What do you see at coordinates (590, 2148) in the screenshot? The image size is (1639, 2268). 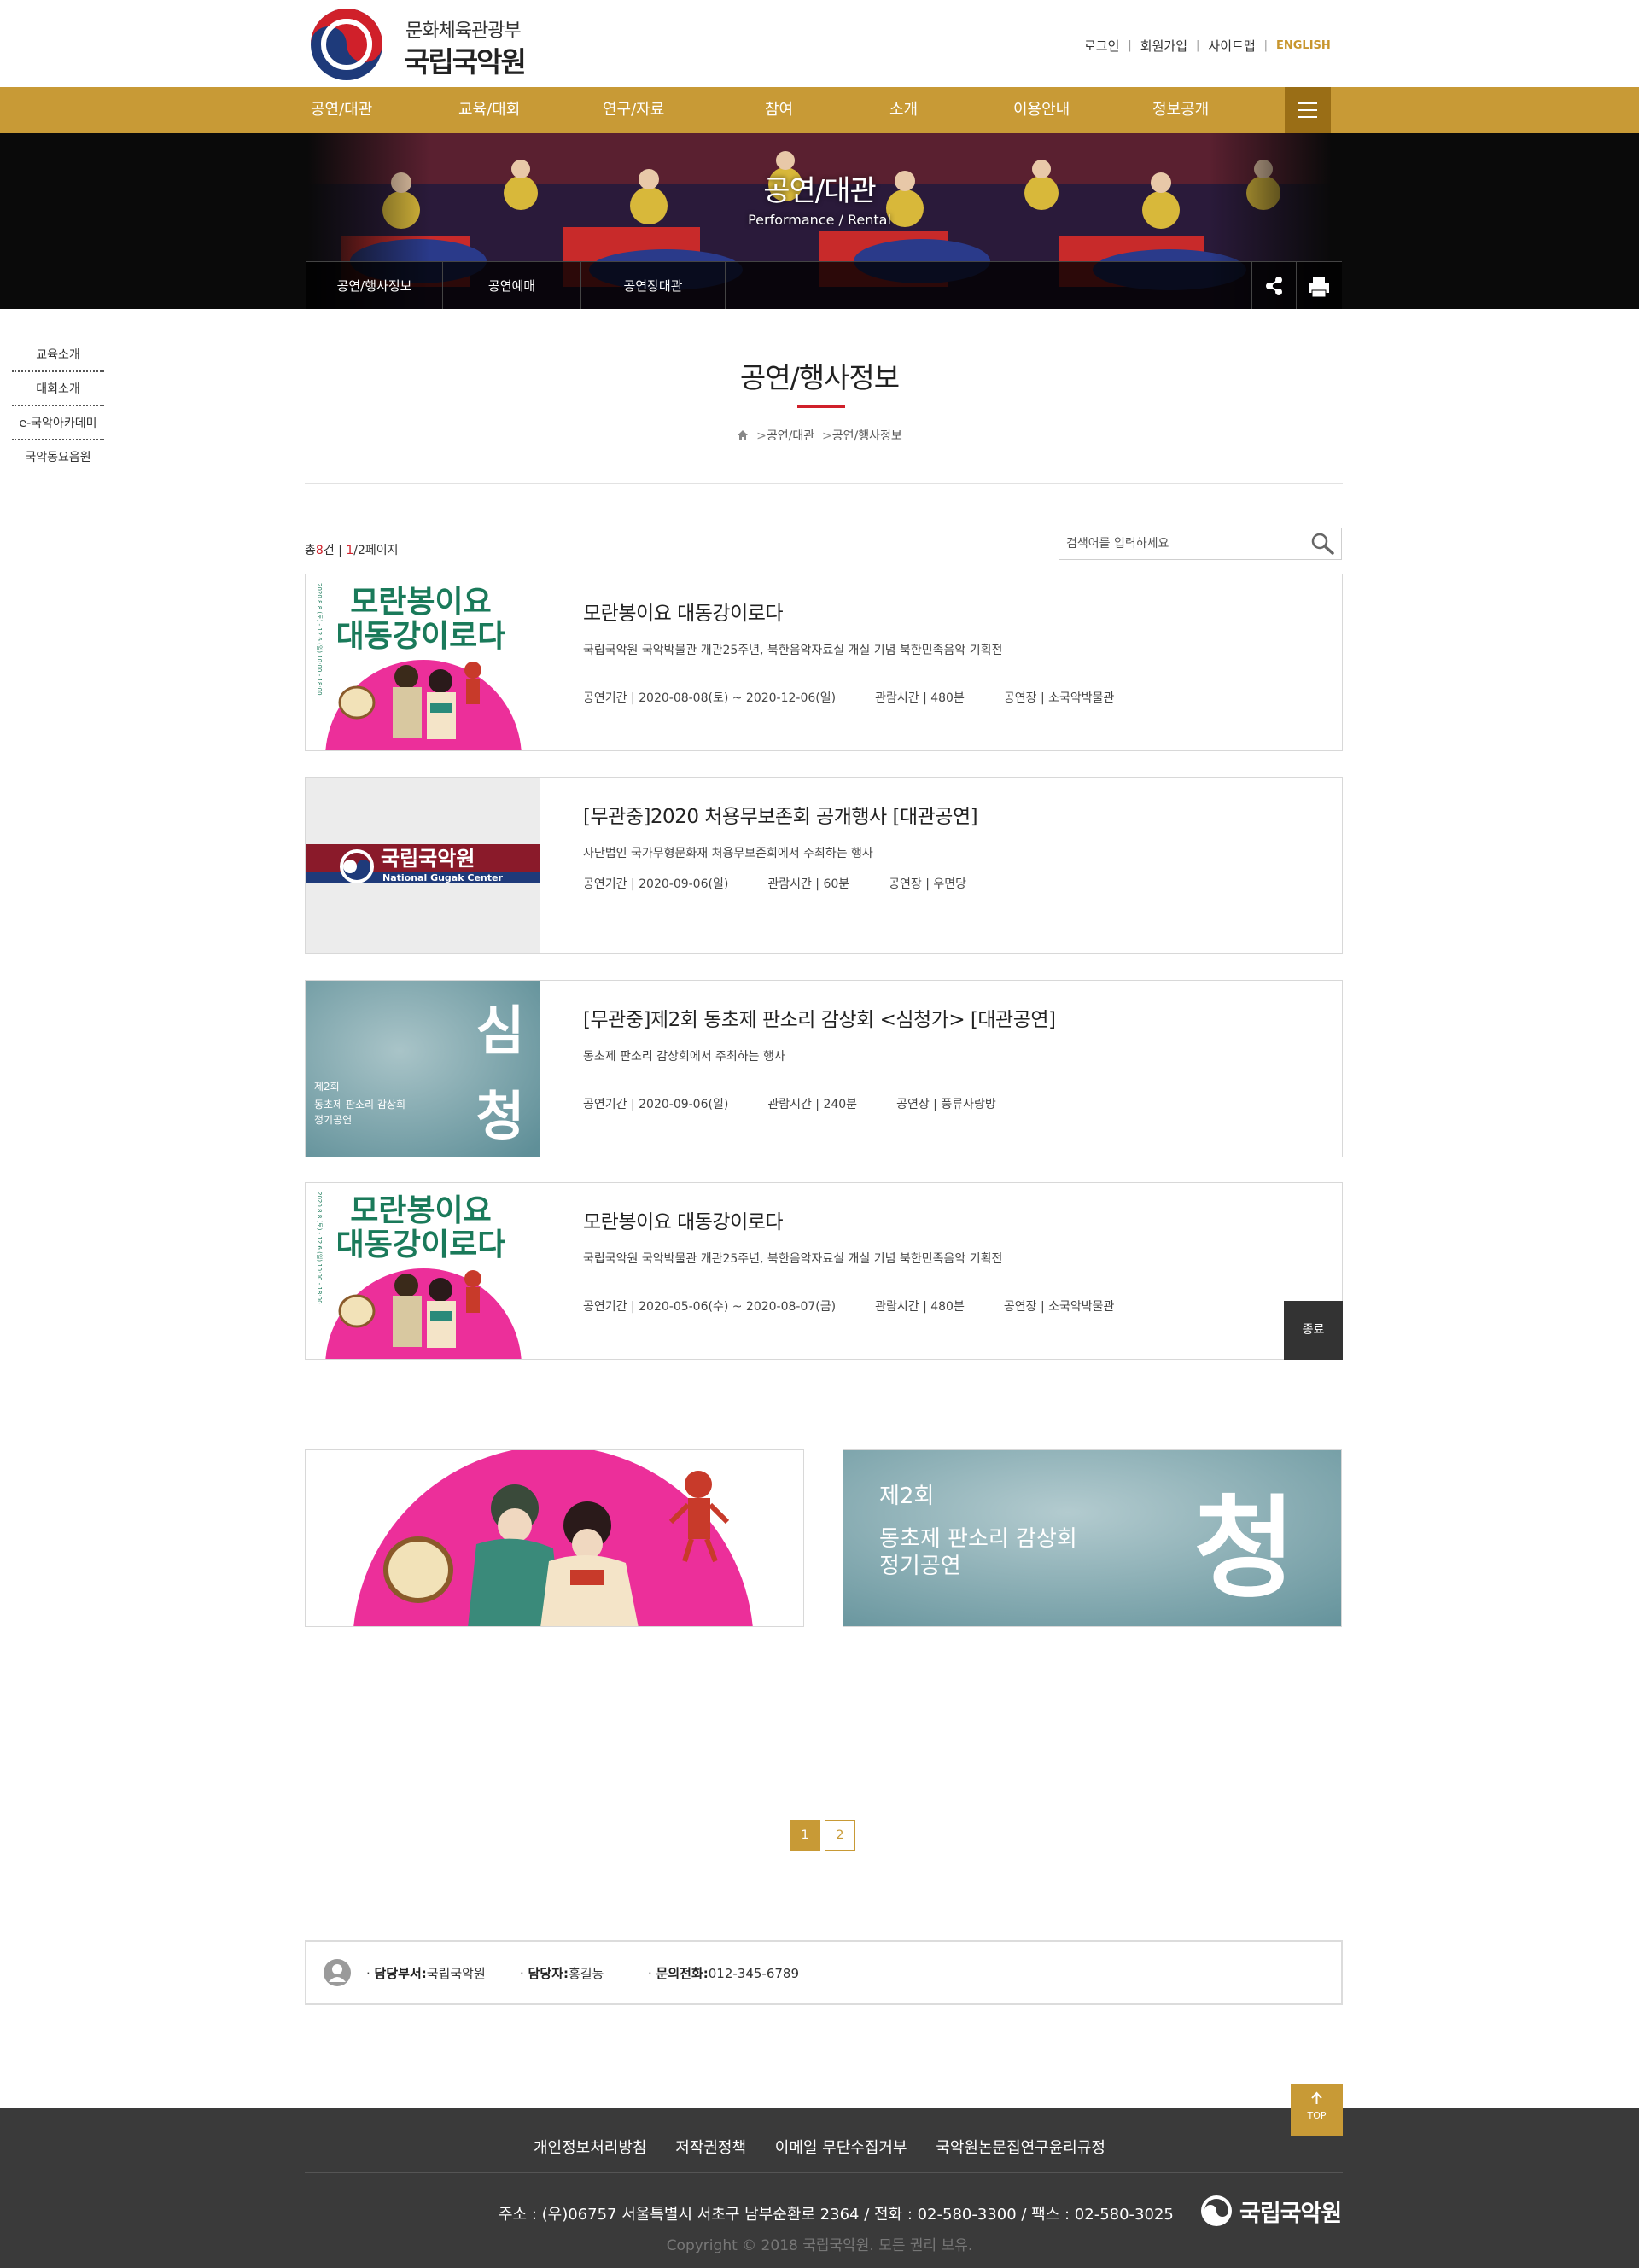 I see `privacy-policy-link: 개인정보처리방침` at bounding box center [590, 2148].